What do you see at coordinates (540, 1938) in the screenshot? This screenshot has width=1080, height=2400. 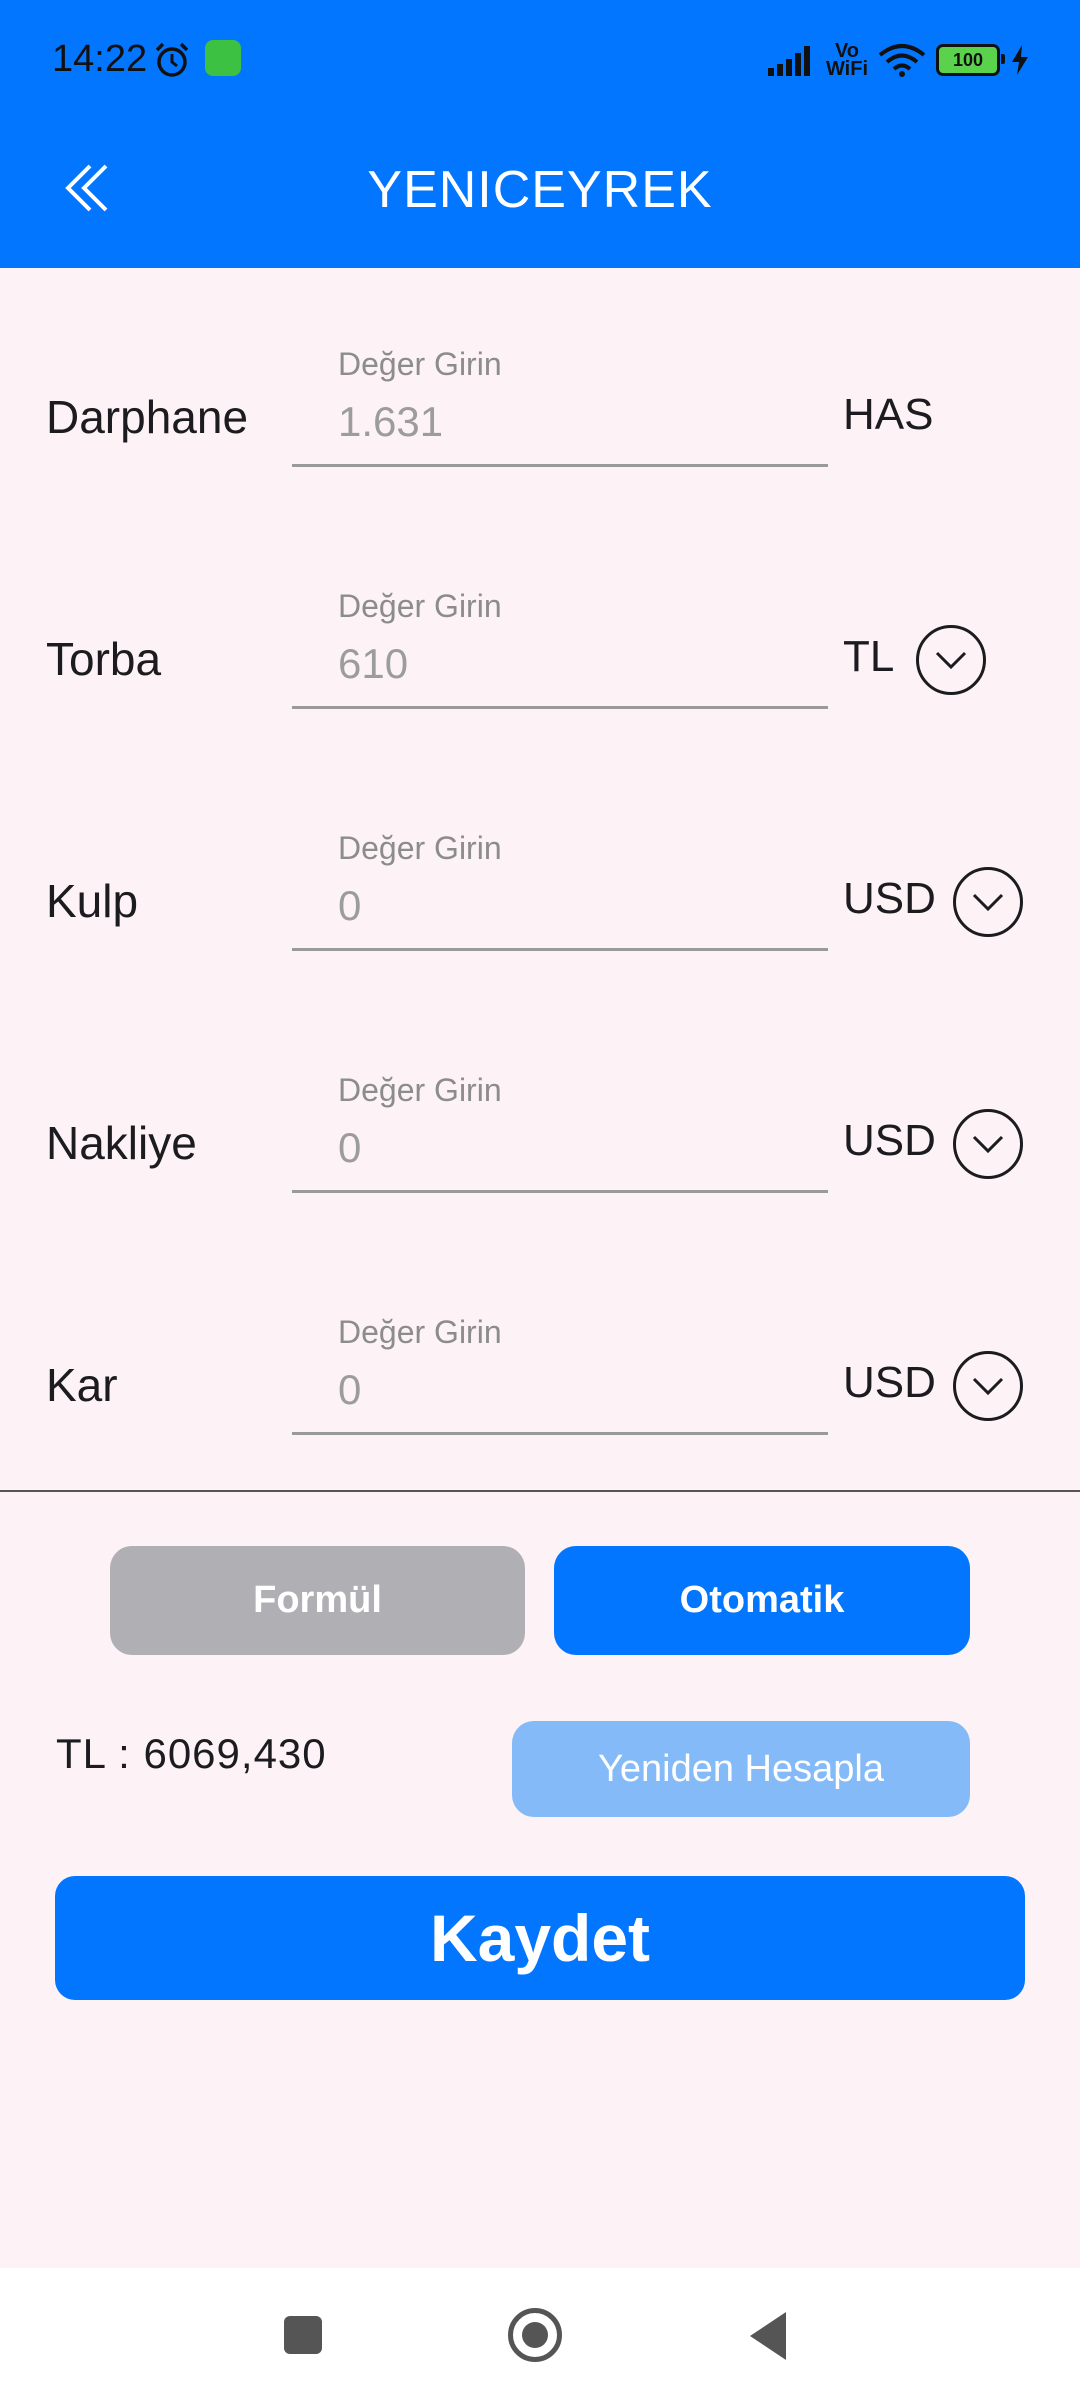 I see `save-button: Kaydet` at bounding box center [540, 1938].